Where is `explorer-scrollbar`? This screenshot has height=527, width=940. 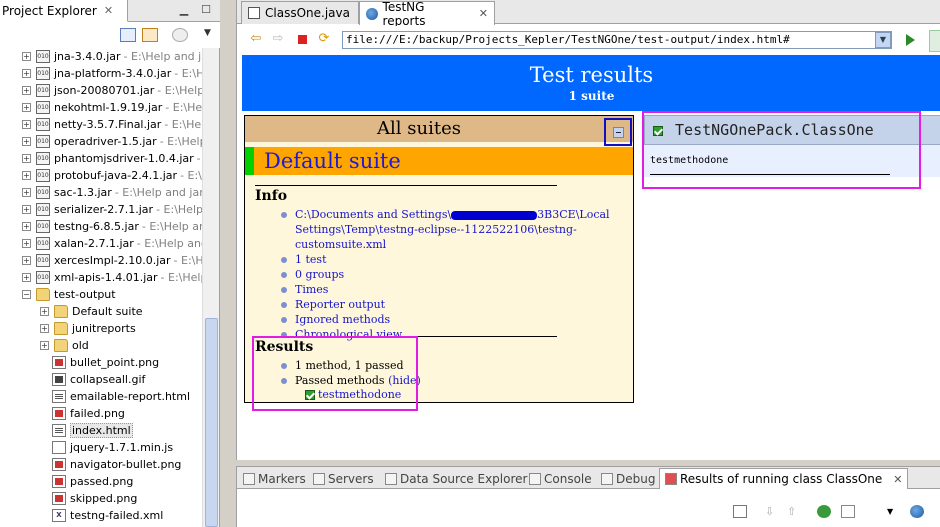 explorer-scrollbar is located at coordinates (210, 287).